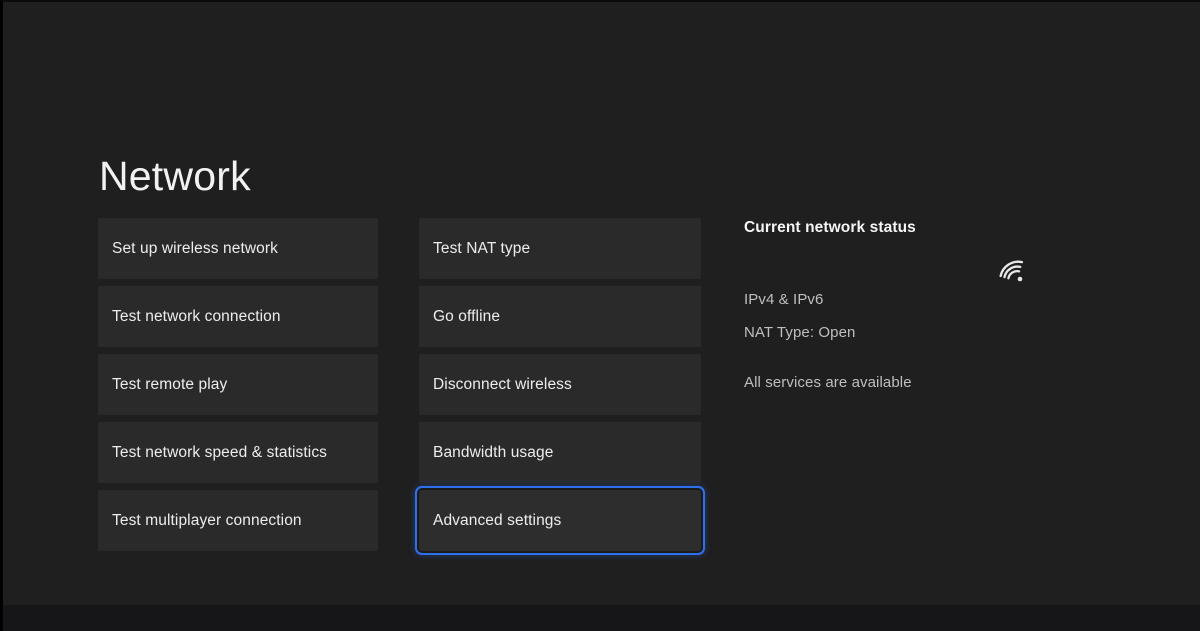 The image size is (1200, 631). I want to click on tile-test-remote-play: Test remote play, so click(238, 384).